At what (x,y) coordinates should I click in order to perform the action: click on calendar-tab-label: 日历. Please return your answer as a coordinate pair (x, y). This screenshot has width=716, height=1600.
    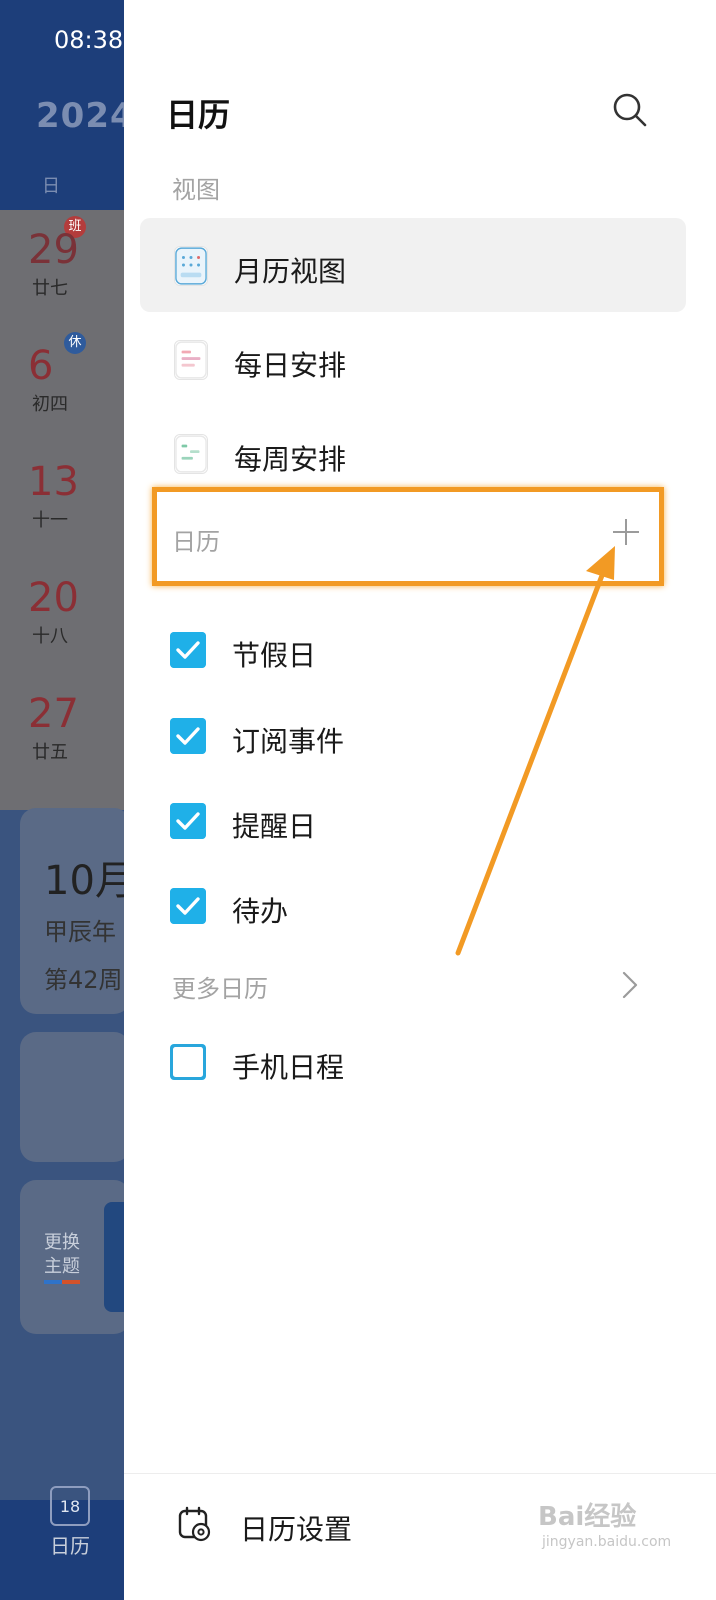
    Looking at the image, I should click on (70, 1546).